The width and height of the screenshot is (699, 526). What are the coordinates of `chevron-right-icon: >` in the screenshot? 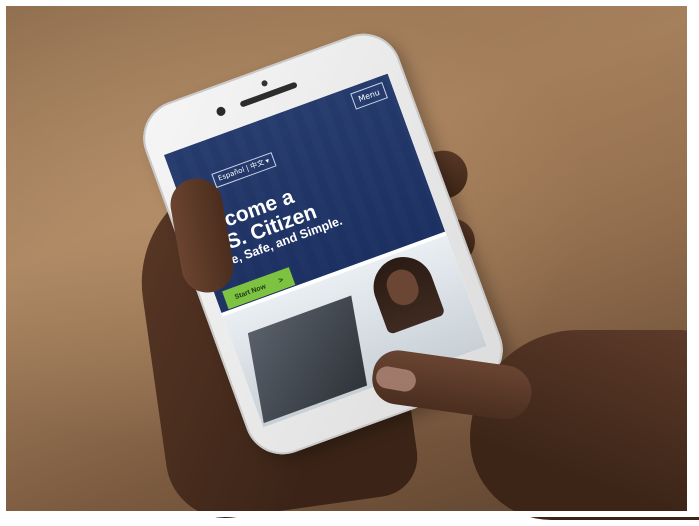 It's located at (281, 280).